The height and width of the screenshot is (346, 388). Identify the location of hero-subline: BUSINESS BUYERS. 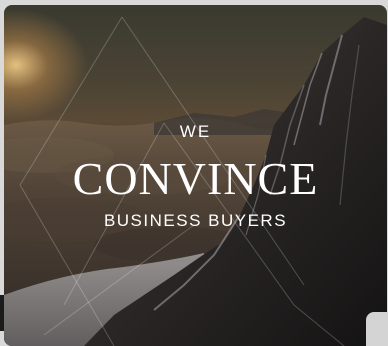
(195, 220).